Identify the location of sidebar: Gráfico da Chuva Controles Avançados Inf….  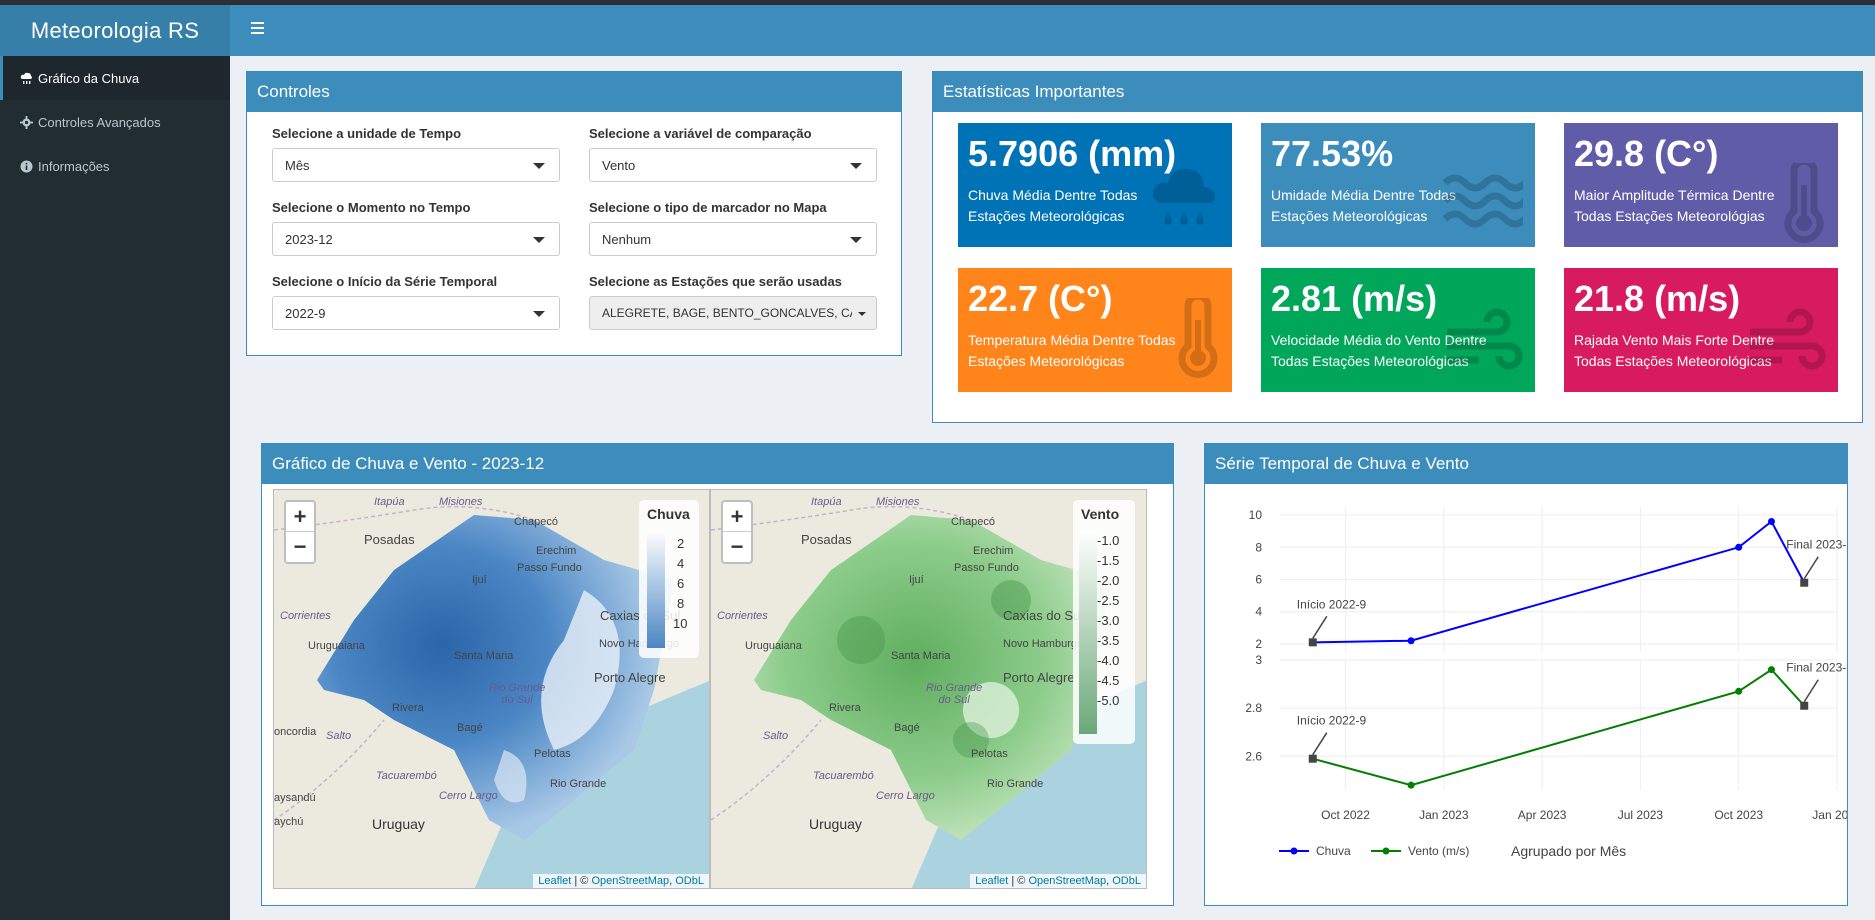
(115, 488).